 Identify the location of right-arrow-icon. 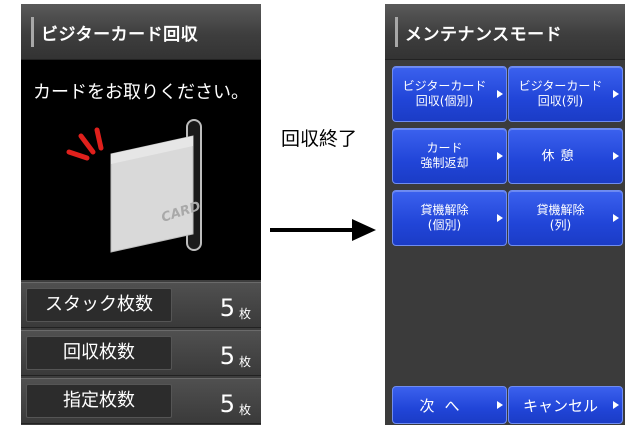
(323, 230).